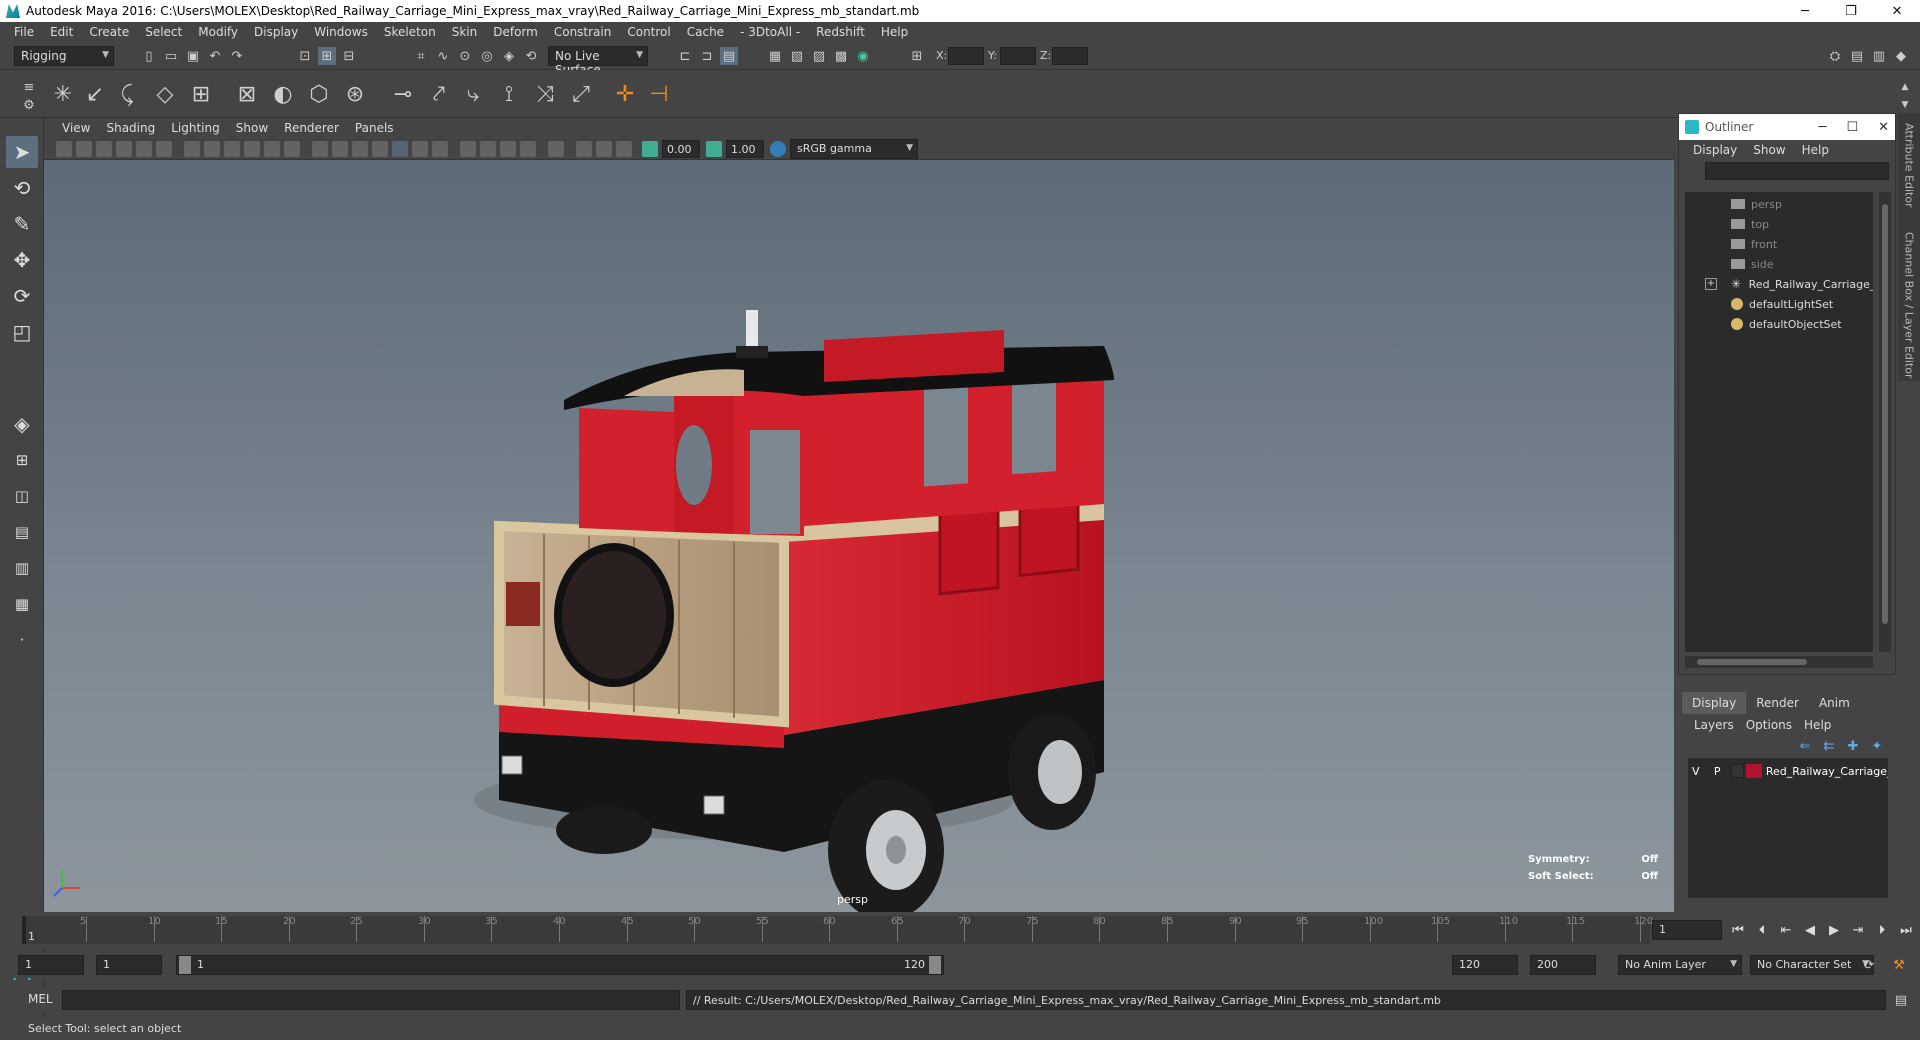  I want to click on range-end-handle, so click(935, 965).